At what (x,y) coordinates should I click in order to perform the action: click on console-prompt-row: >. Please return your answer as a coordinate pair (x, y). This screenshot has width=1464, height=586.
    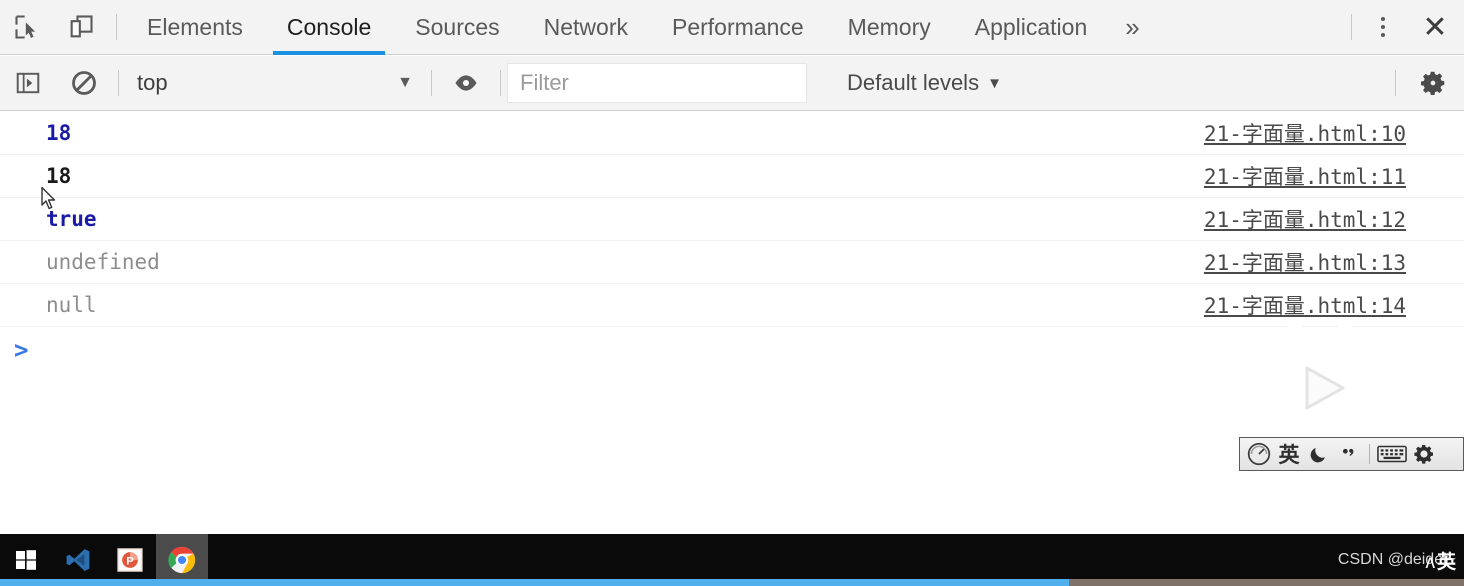
    Looking at the image, I should click on (732, 350).